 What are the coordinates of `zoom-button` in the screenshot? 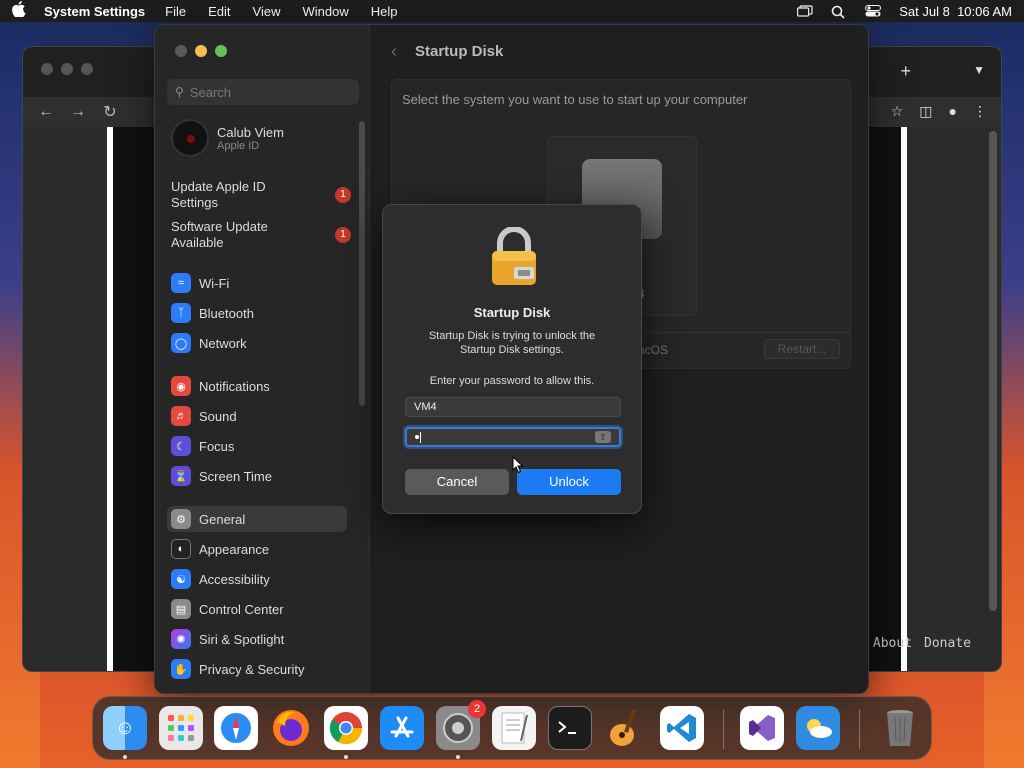 It's located at (221, 51).